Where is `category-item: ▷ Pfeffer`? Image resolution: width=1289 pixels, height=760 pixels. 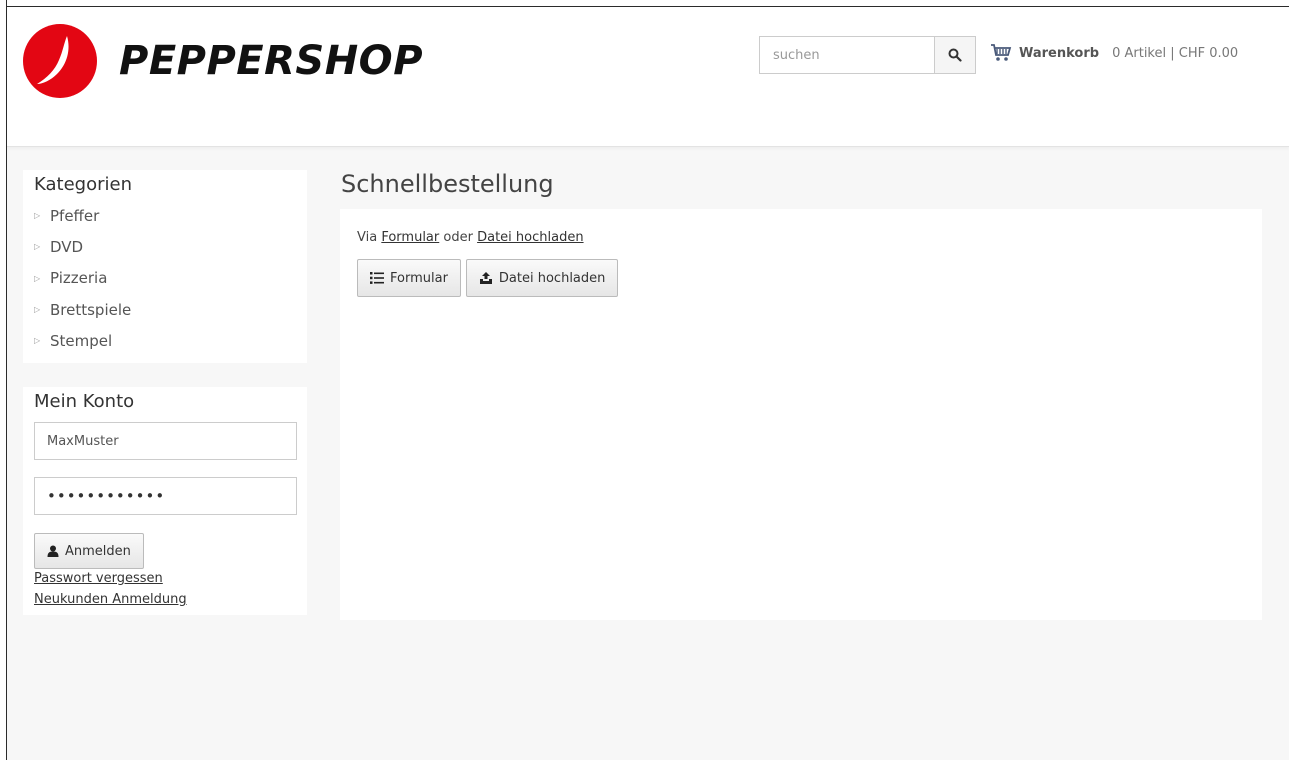 category-item: ▷ Pfeffer is located at coordinates (82, 215).